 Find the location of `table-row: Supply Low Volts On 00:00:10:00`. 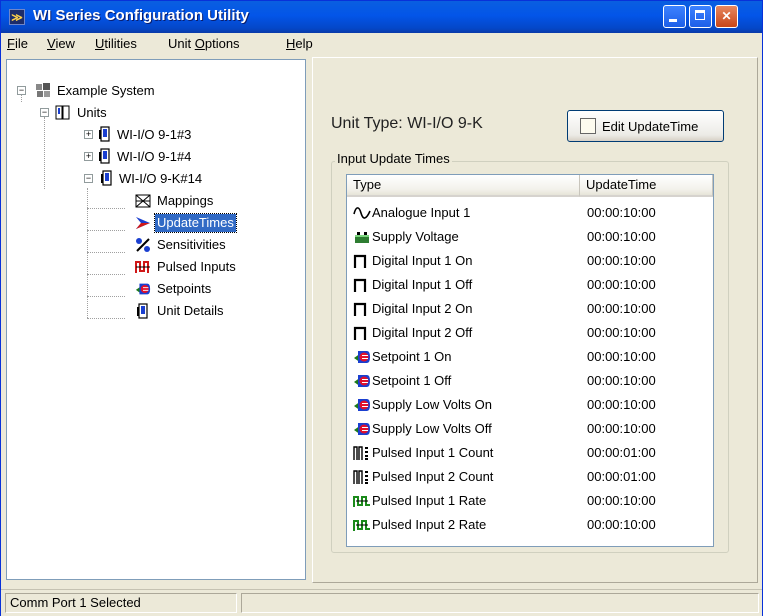

table-row: Supply Low Volts On 00:00:10:00 is located at coordinates (530, 405).